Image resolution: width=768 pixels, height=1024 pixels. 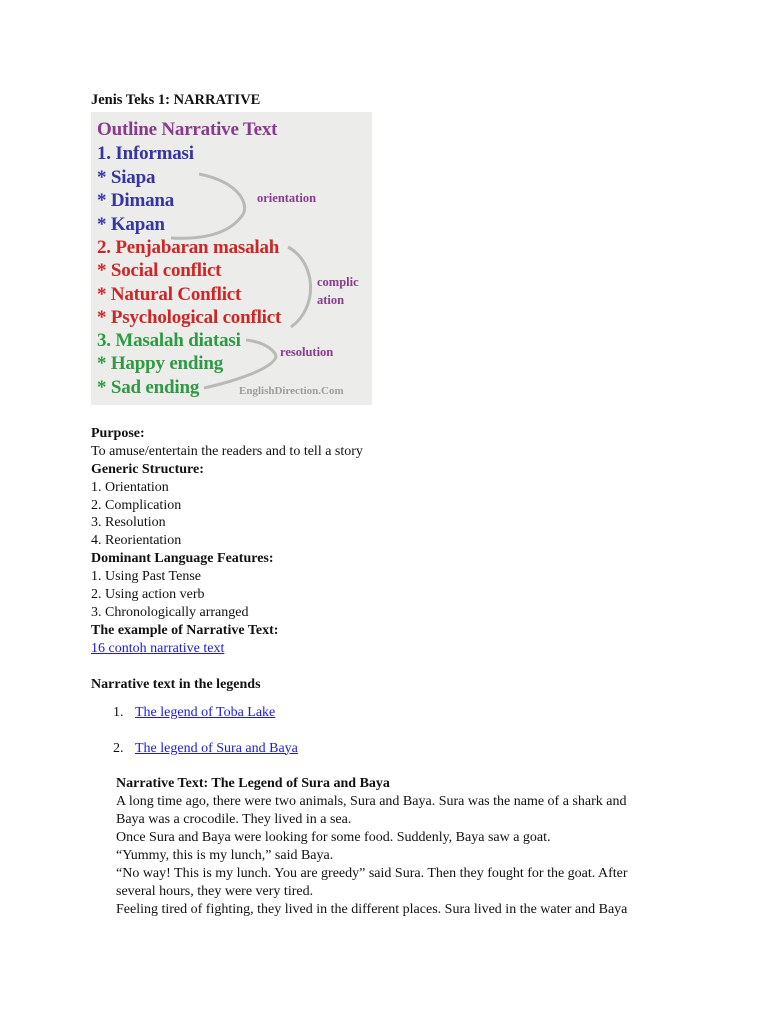 What do you see at coordinates (136, 541) in the screenshot?
I see `structure-item: 4. Reorientation` at bounding box center [136, 541].